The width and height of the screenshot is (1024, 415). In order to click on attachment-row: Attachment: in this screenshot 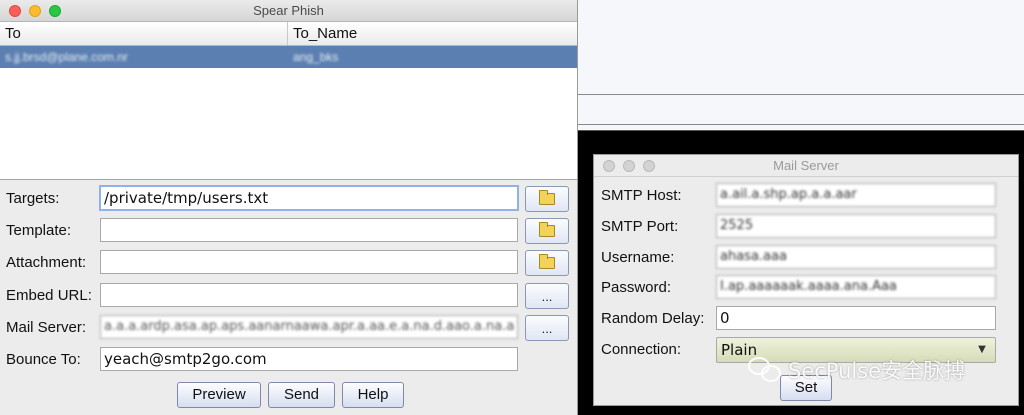, I will do `click(288, 263)`.